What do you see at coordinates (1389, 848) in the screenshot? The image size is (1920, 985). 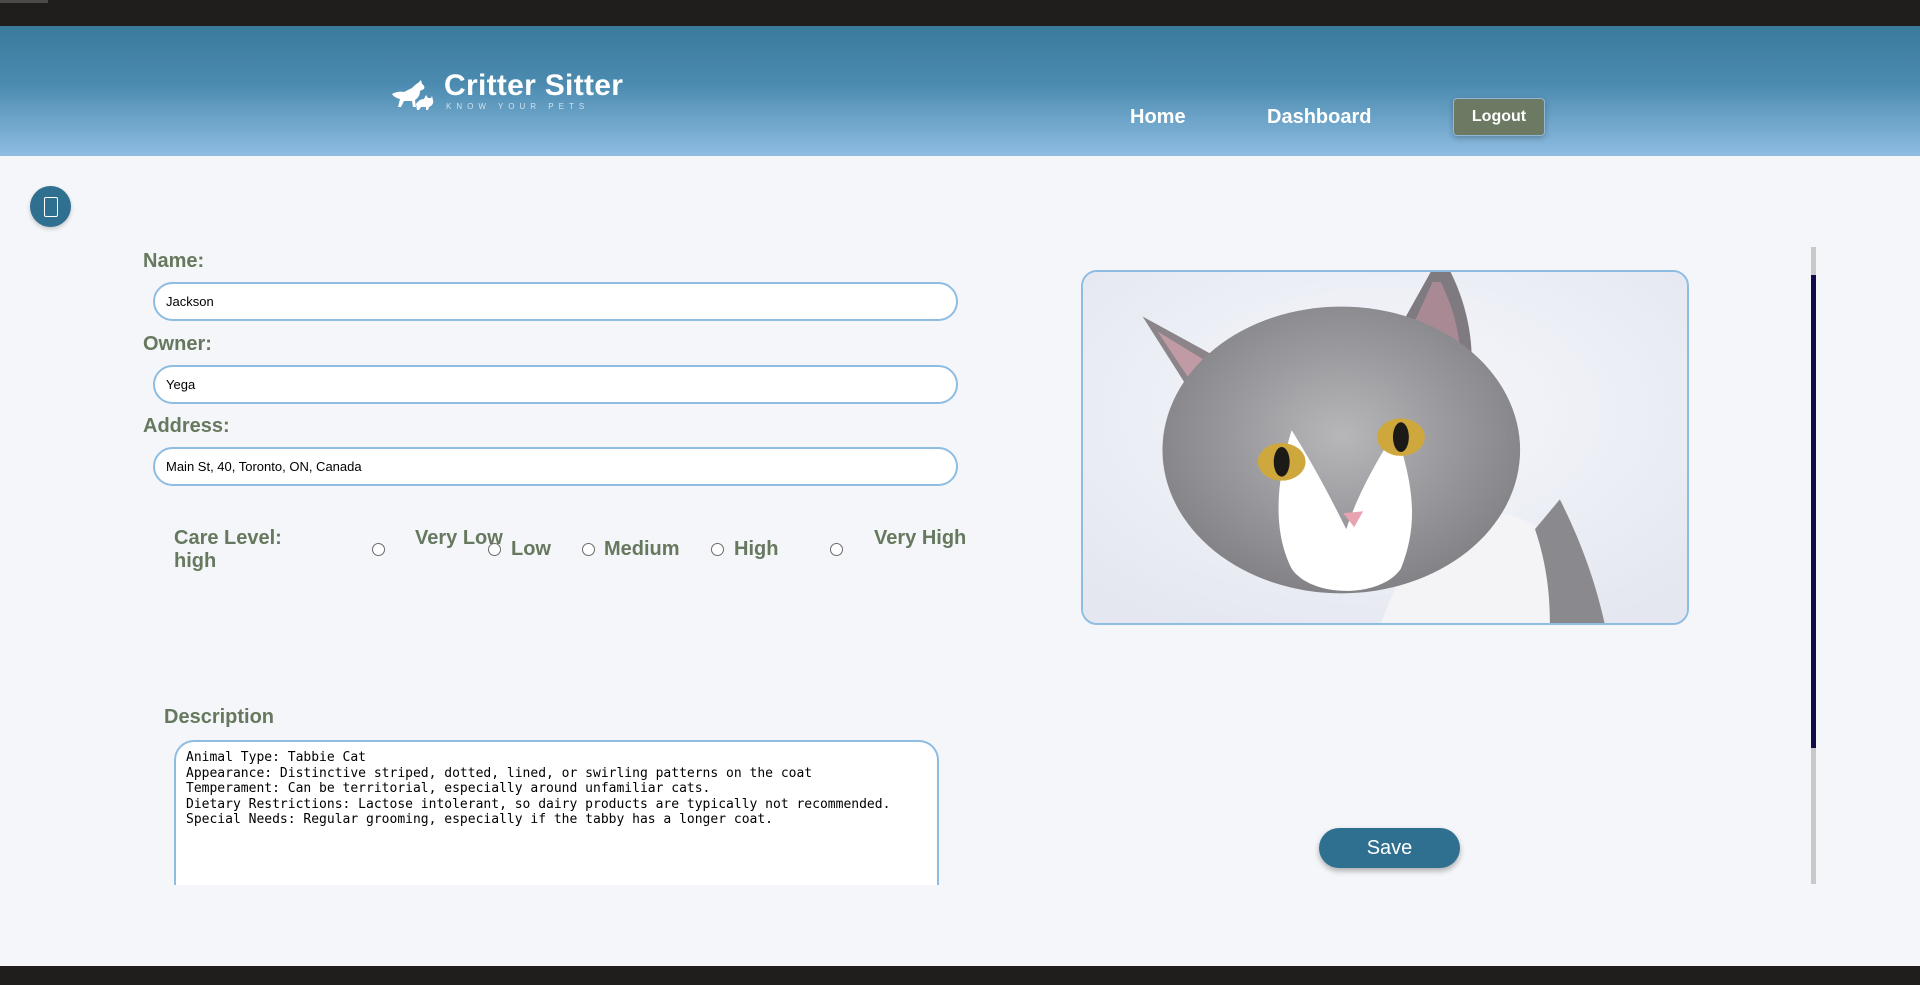 I see `save-button: Save` at bounding box center [1389, 848].